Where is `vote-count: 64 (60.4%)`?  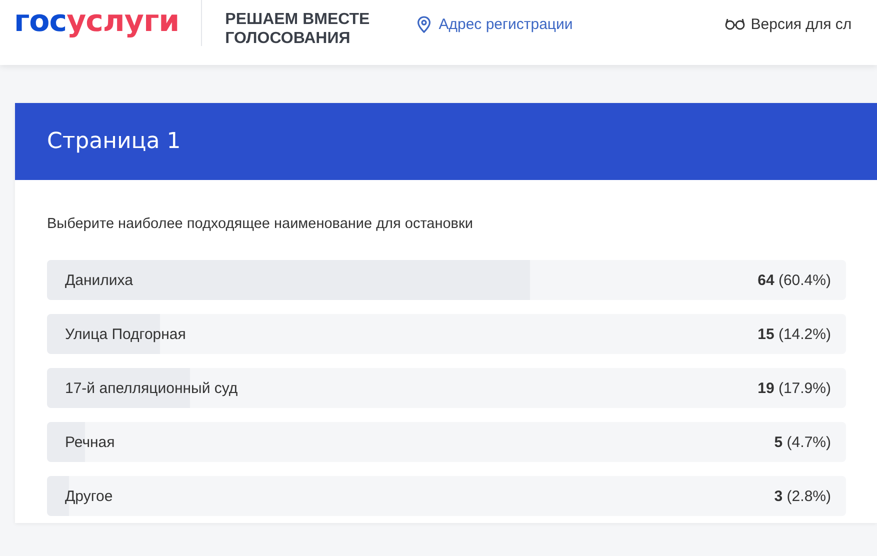
vote-count: 64 (60.4%) is located at coordinates (794, 280).